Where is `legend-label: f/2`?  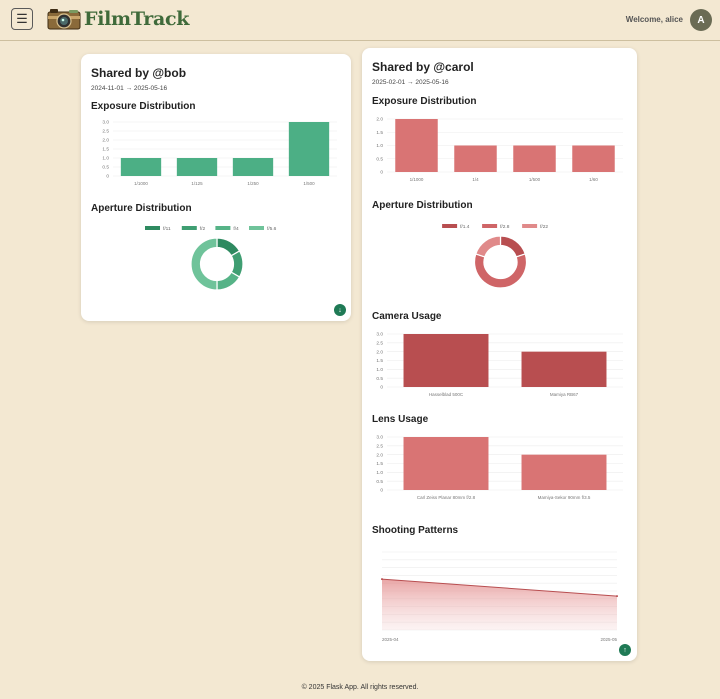
legend-label: f/2 is located at coordinates (203, 229).